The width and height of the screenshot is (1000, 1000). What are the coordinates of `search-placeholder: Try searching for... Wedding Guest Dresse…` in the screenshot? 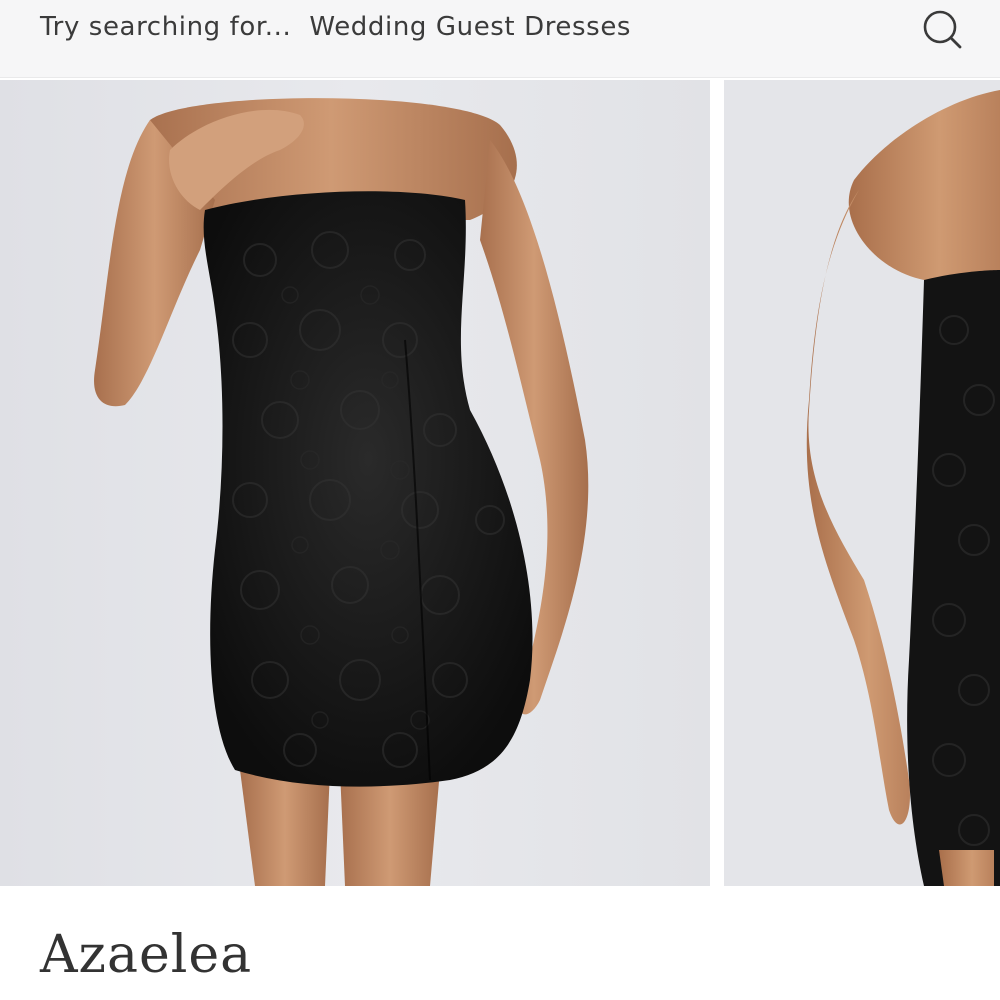 It's located at (335, 27).